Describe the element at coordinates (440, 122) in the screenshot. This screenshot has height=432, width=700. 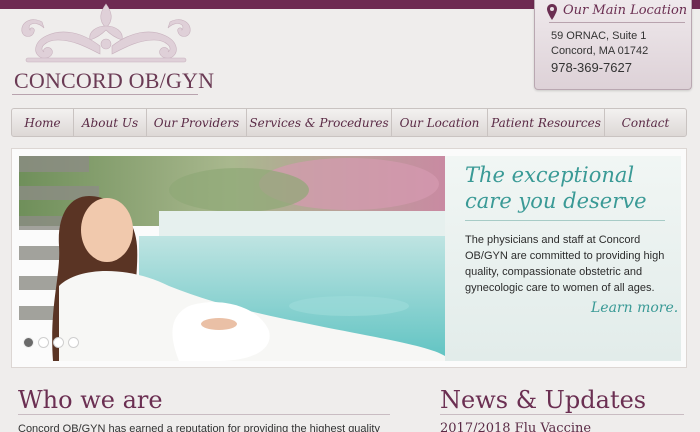
I see `nav-our-location: Our Location` at that location.